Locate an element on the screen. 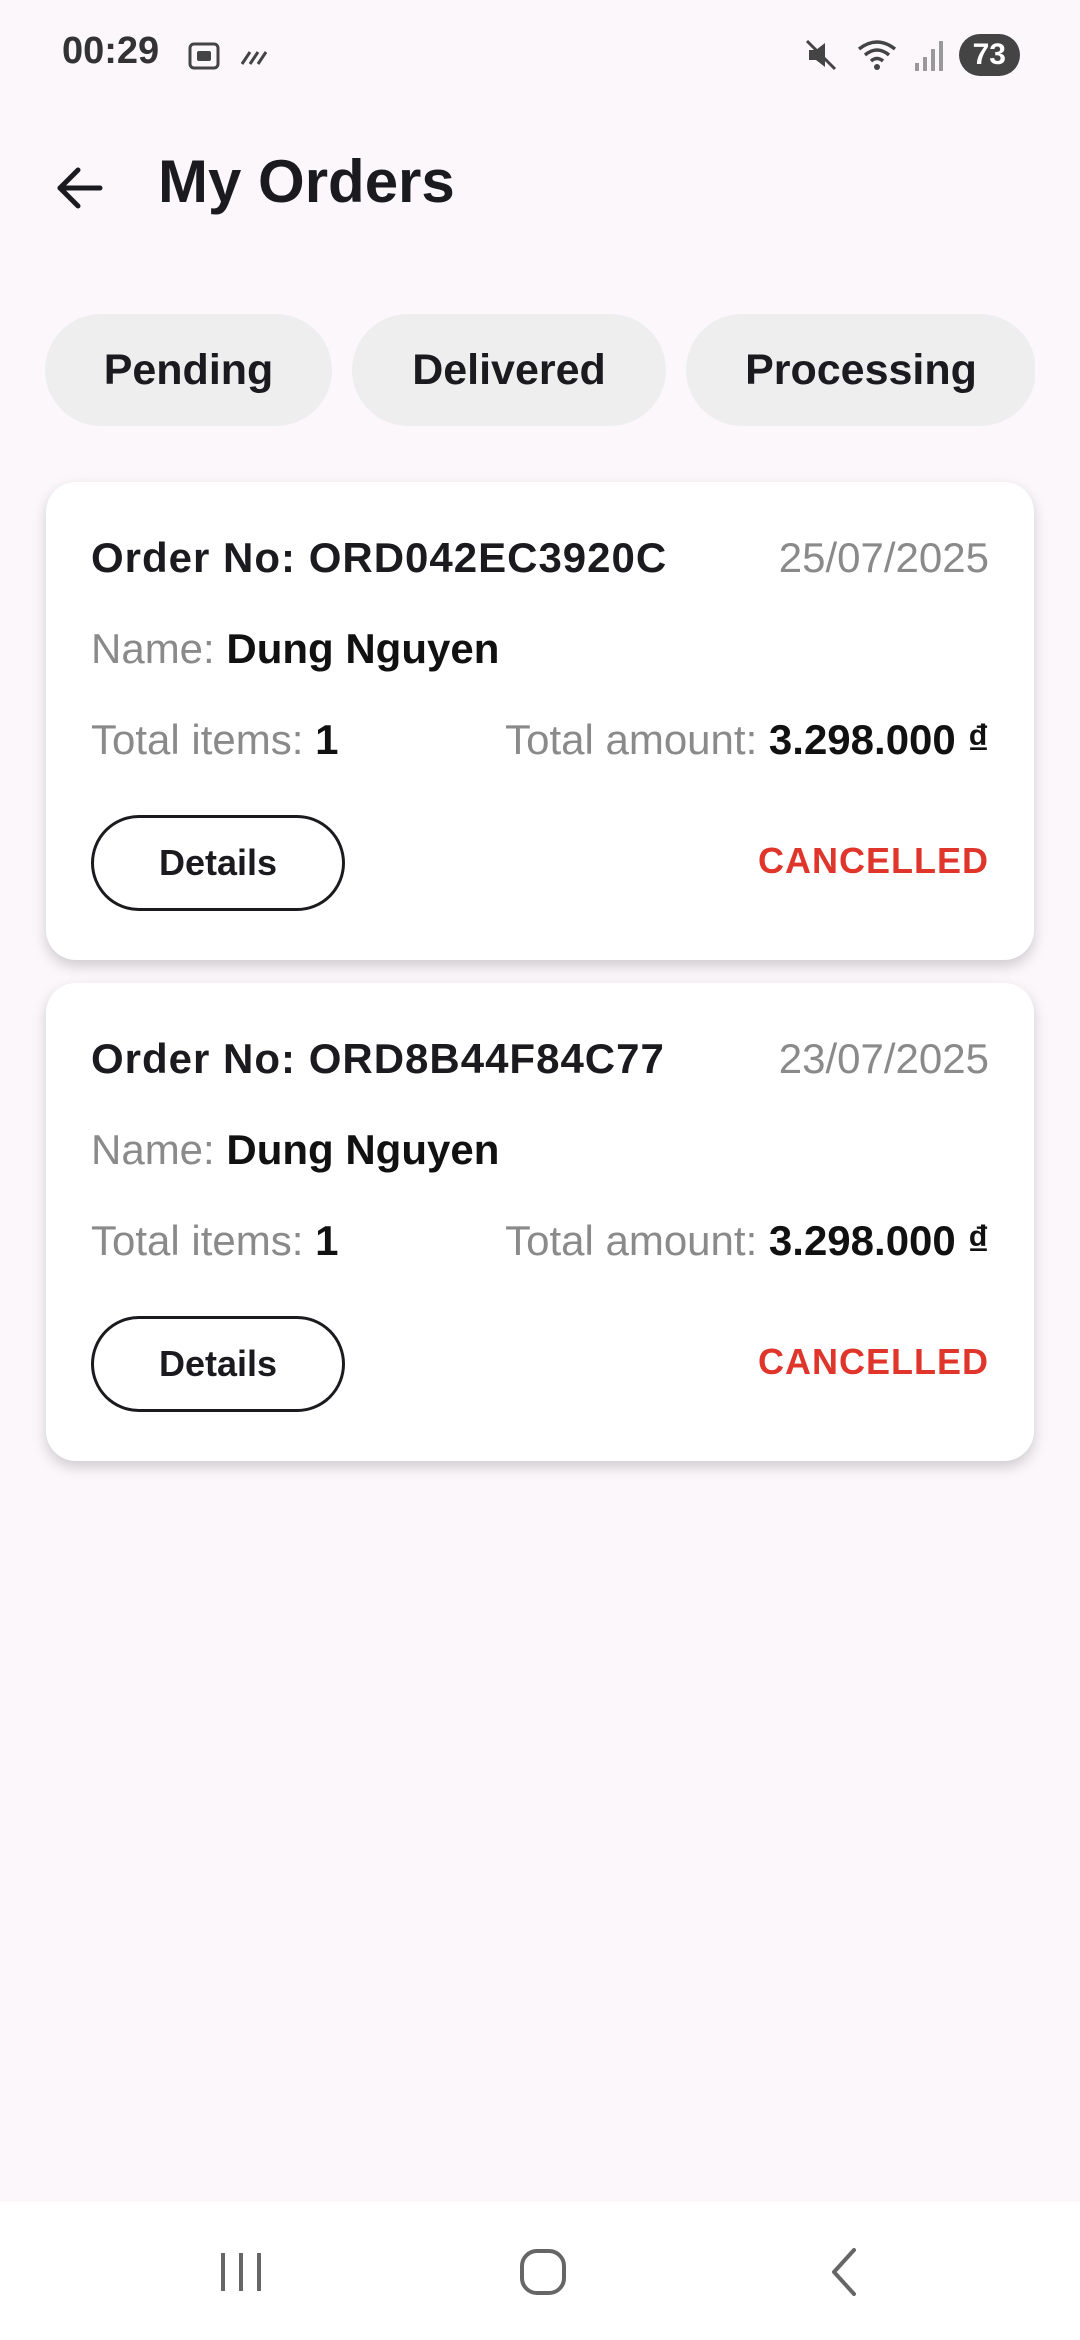 The width and height of the screenshot is (1080, 2340). order-number: Order No: ORD042EC3920C is located at coordinates (379, 558).